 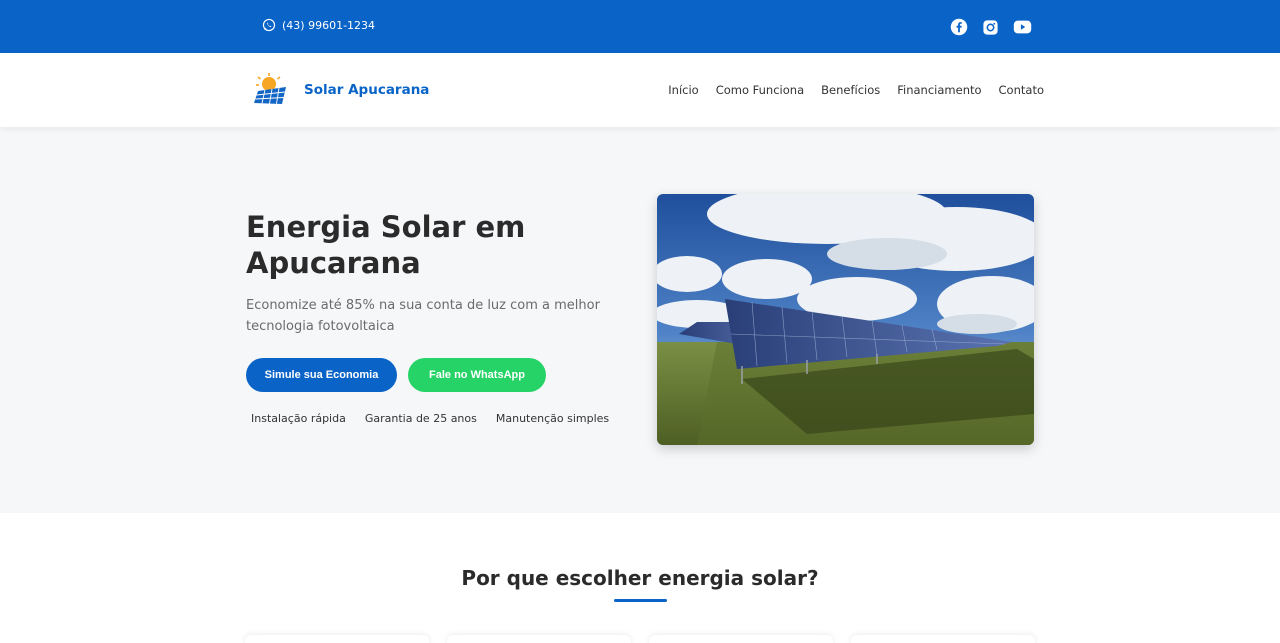 I want to click on nav-link-inicio: Início, so click(x=683, y=90).